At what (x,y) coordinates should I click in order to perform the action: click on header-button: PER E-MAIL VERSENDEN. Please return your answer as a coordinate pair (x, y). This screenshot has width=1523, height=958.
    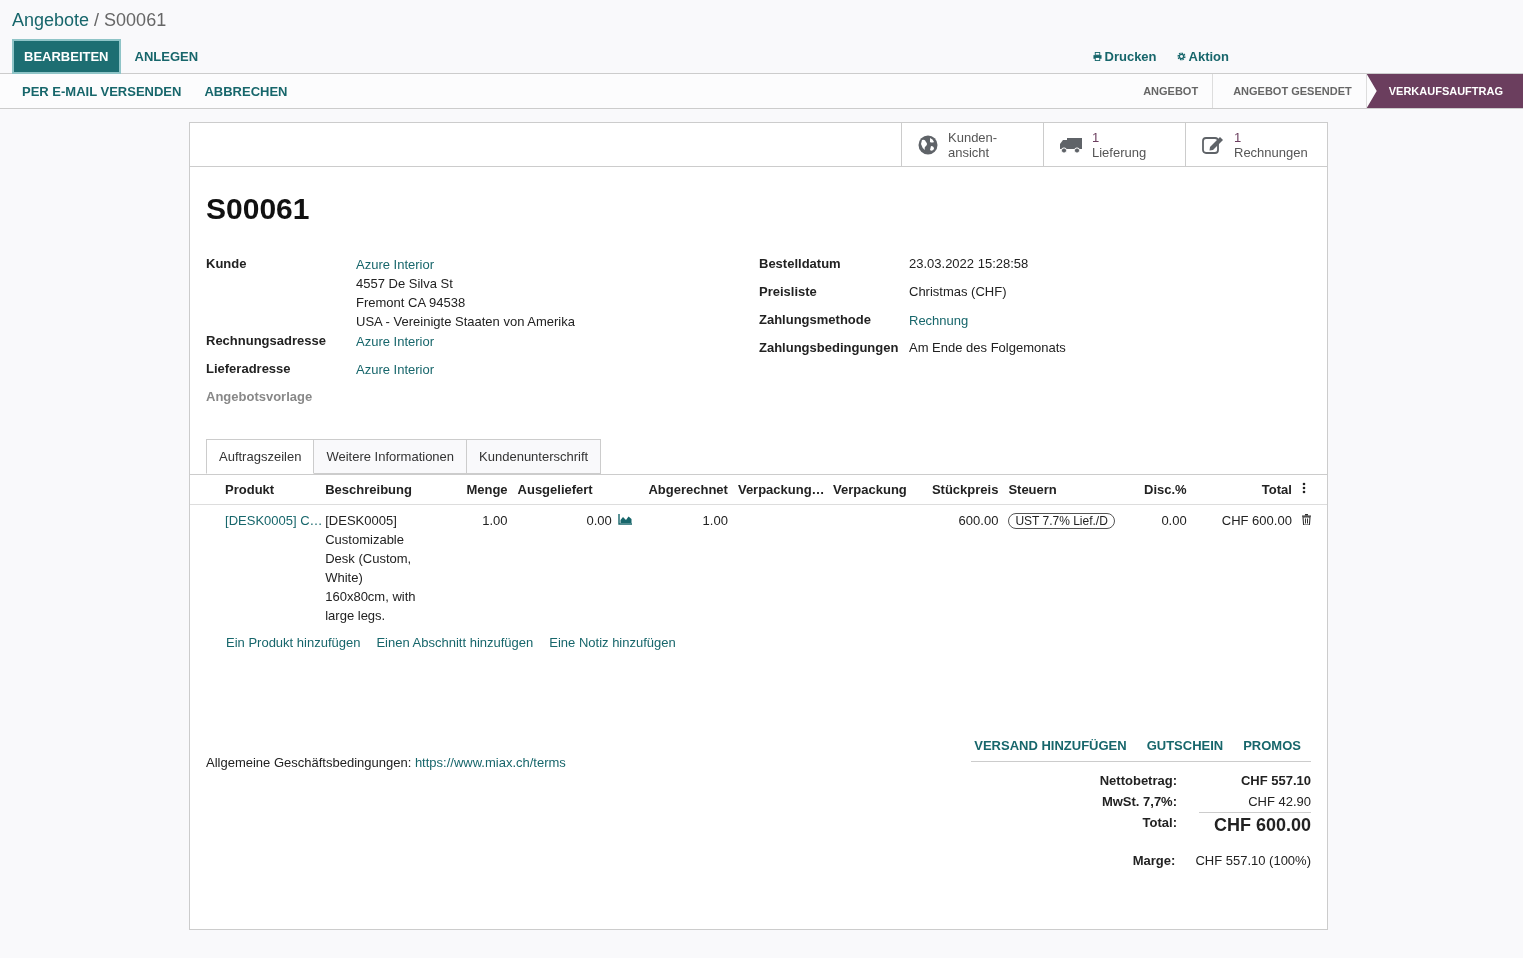
    Looking at the image, I should click on (102, 91).